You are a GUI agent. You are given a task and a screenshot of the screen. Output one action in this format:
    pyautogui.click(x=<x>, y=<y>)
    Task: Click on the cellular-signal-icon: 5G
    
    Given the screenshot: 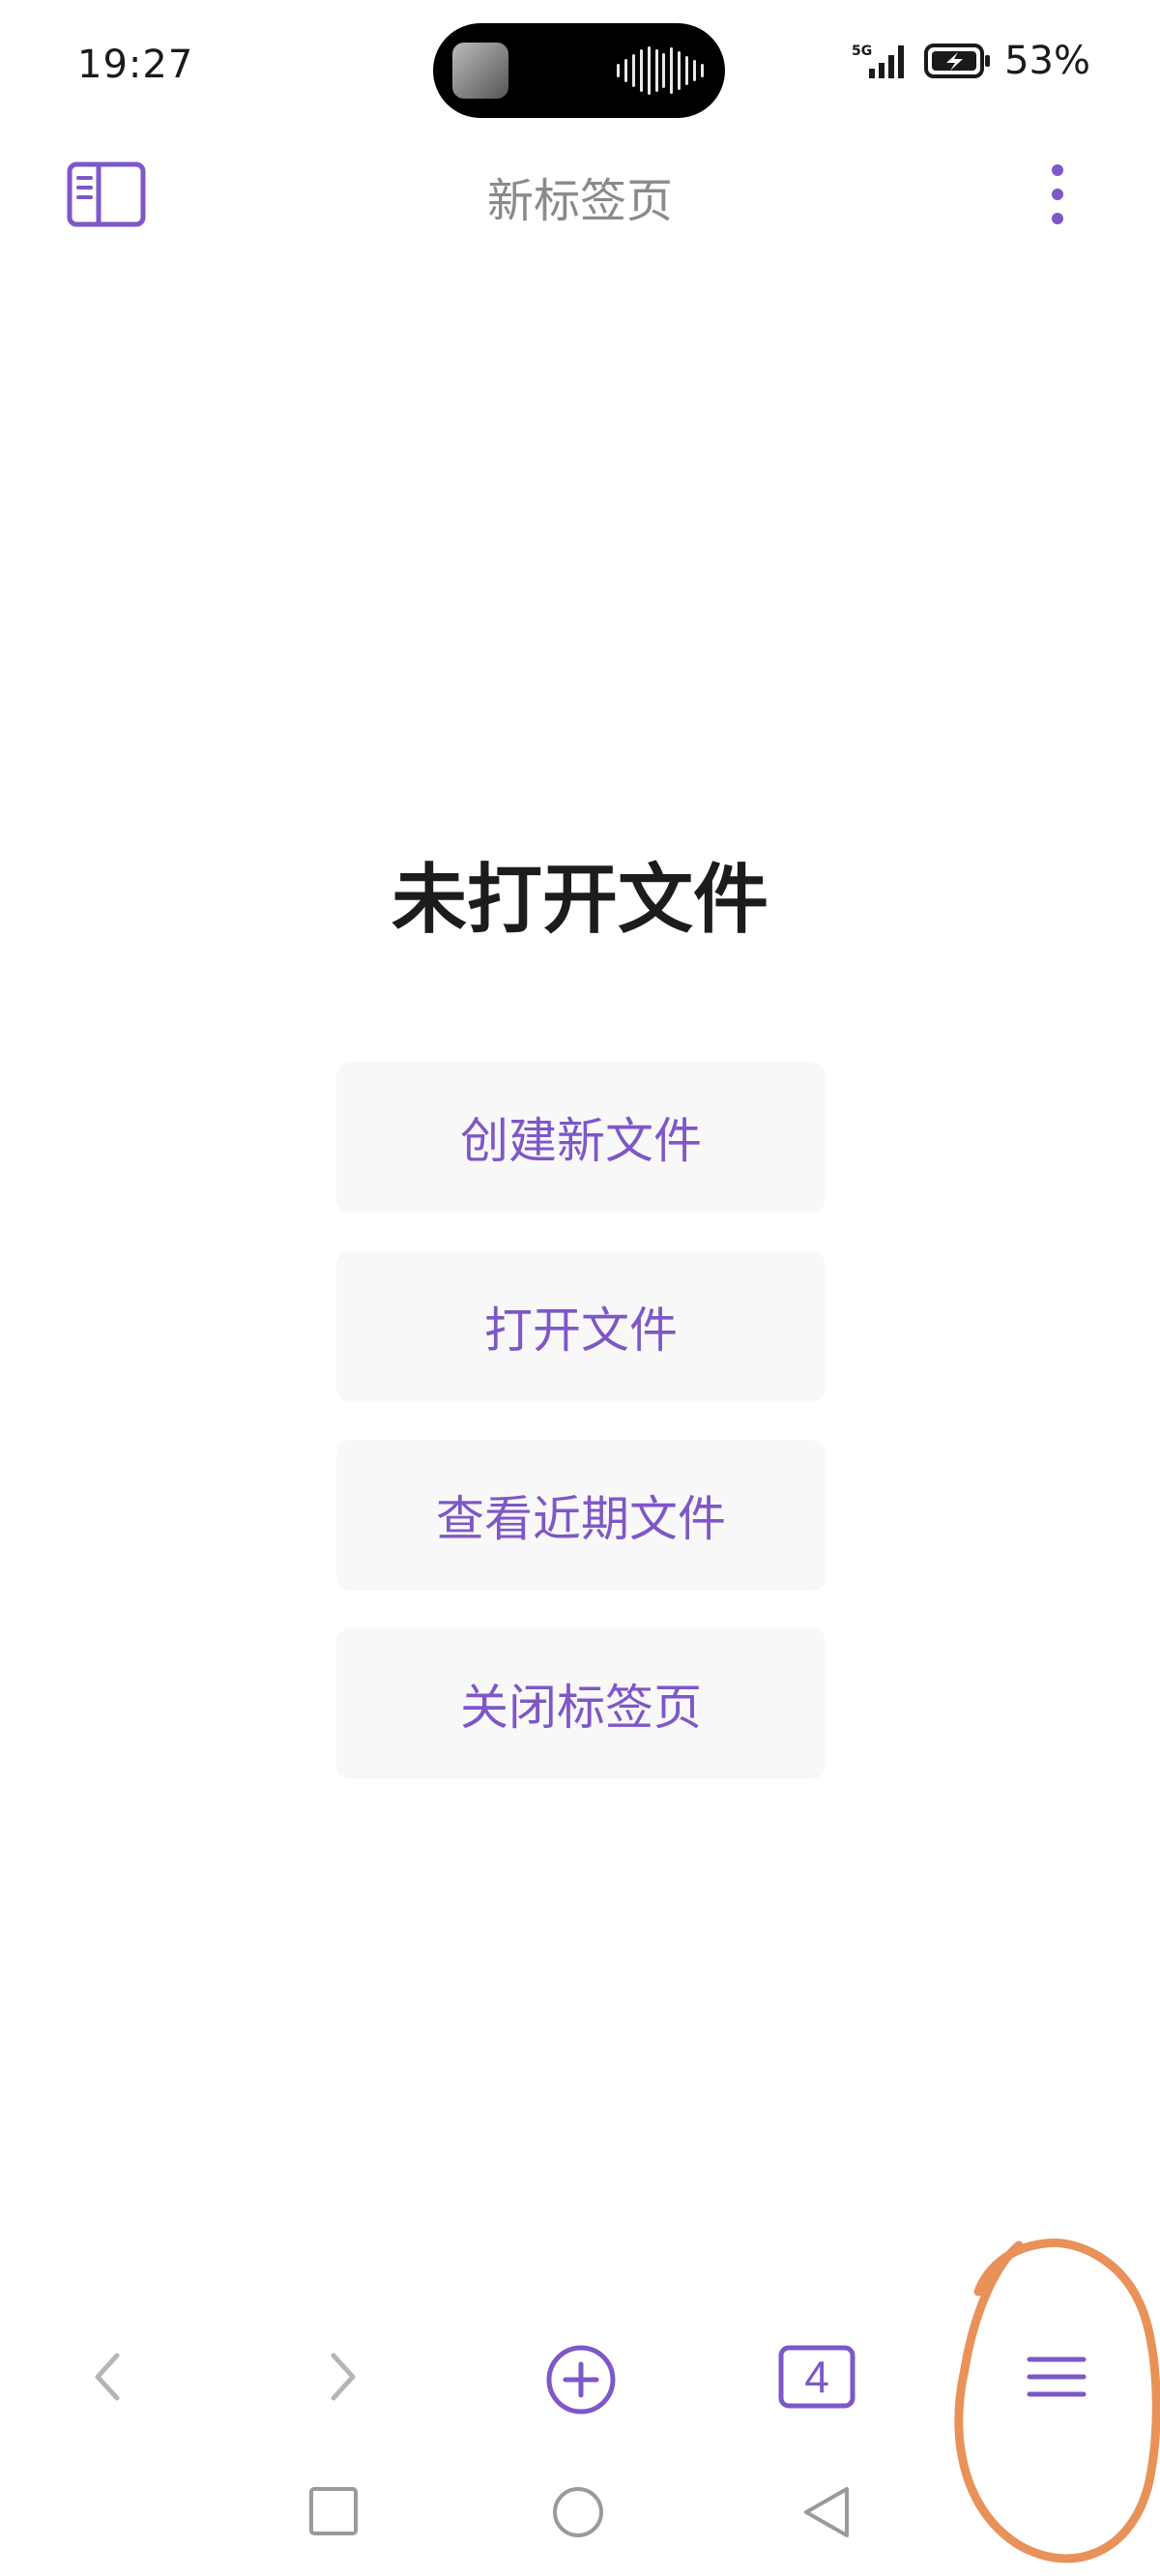 What is the action you would take?
    pyautogui.click(x=879, y=61)
    